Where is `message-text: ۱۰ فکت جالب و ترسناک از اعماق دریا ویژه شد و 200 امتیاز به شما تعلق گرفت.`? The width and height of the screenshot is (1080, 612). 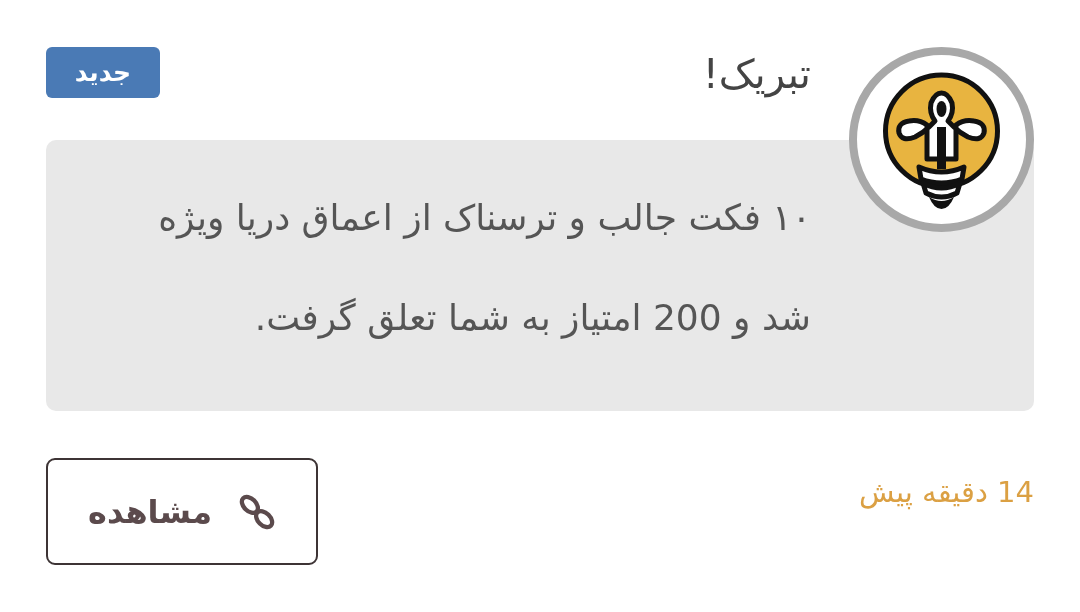
message-text: ۱۰ فکت جالب و ترسناک از اعماق دریا ویژه شد و 200 امتیاز به شما تعلق گرفت. is located at coordinates (484, 268).